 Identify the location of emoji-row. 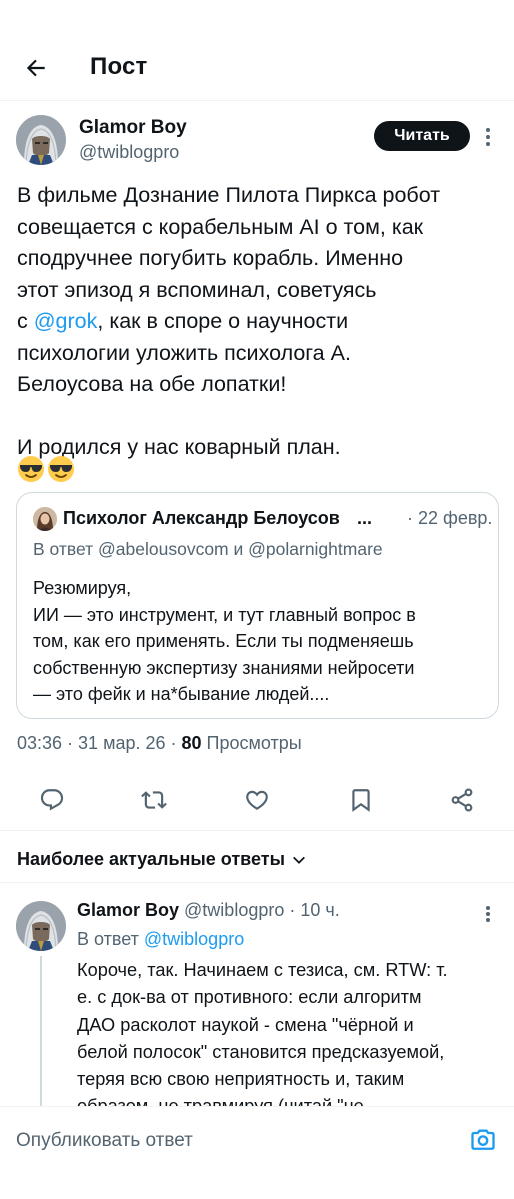
(46, 469).